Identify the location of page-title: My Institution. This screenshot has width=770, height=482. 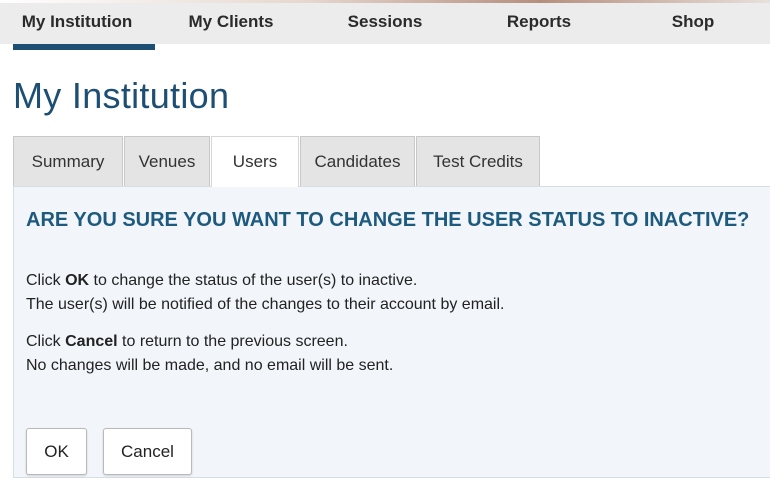
(121, 95).